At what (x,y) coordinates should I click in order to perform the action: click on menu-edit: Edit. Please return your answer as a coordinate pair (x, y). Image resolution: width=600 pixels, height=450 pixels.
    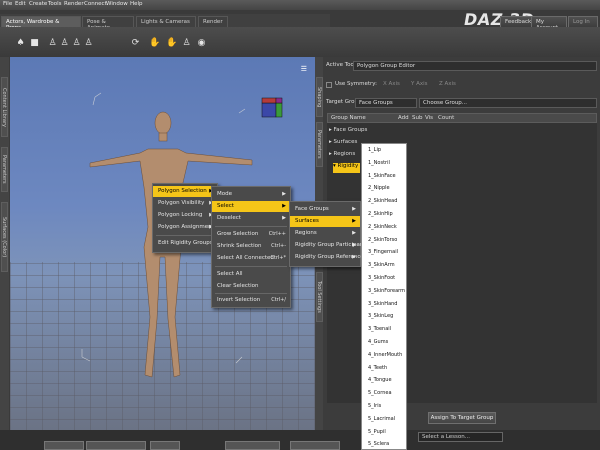
    Looking at the image, I should click on (20, 4).